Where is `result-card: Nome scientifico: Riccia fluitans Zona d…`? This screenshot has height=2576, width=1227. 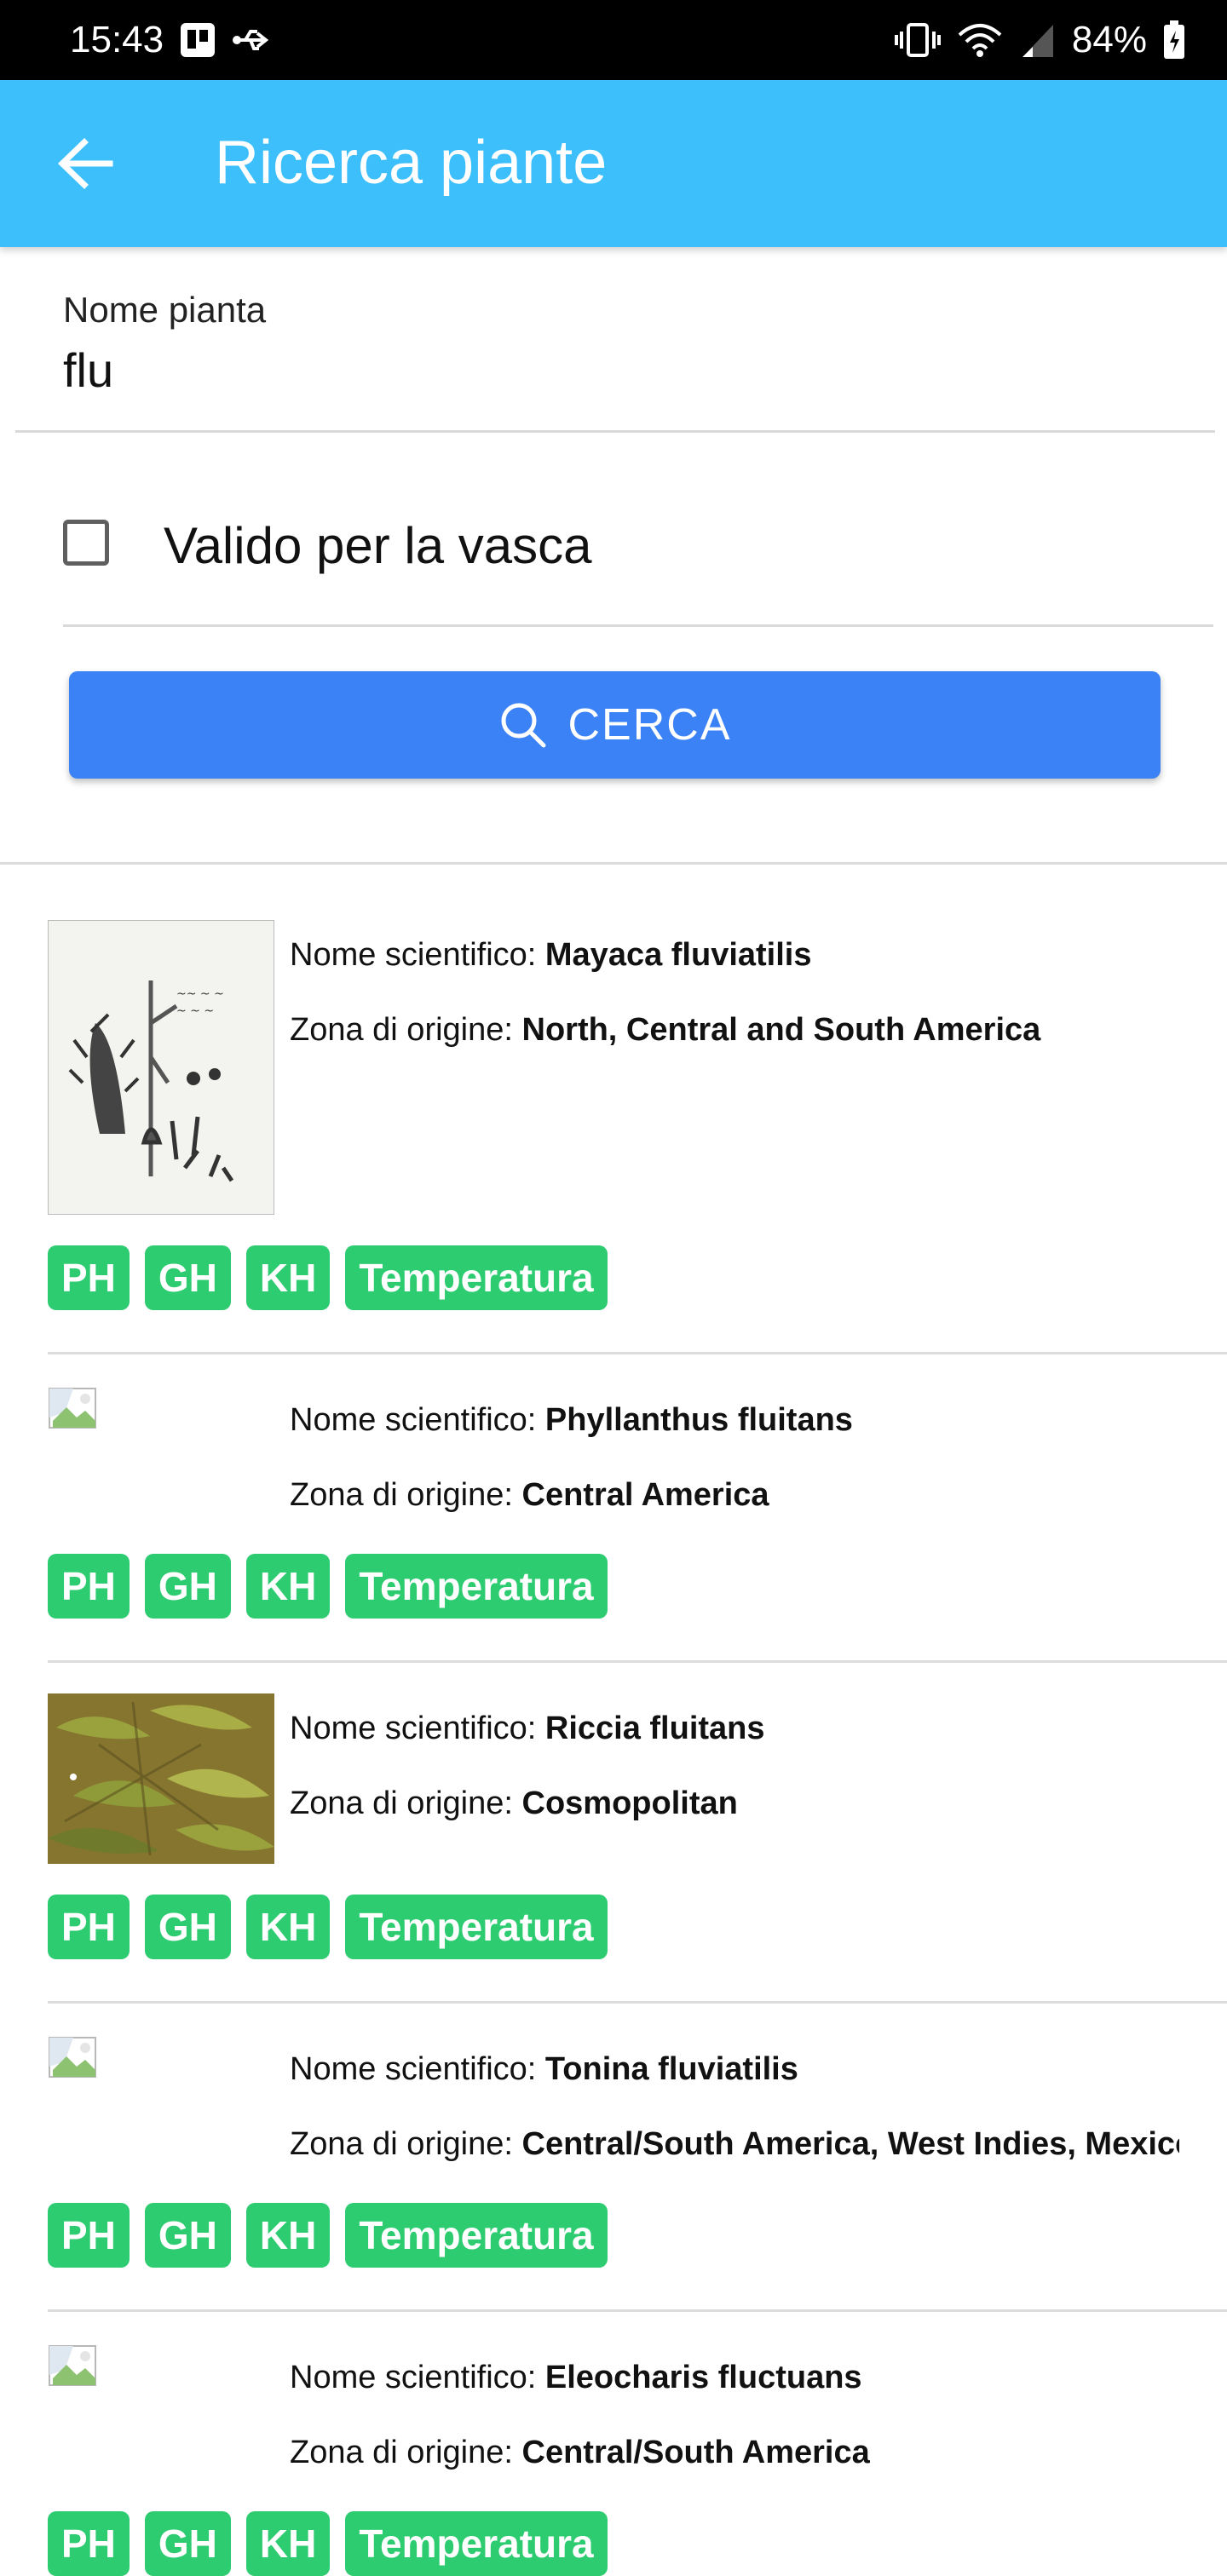
result-card: Nome scientifico: Riccia fluitans Zona d… is located at coordinates (637, 1834).